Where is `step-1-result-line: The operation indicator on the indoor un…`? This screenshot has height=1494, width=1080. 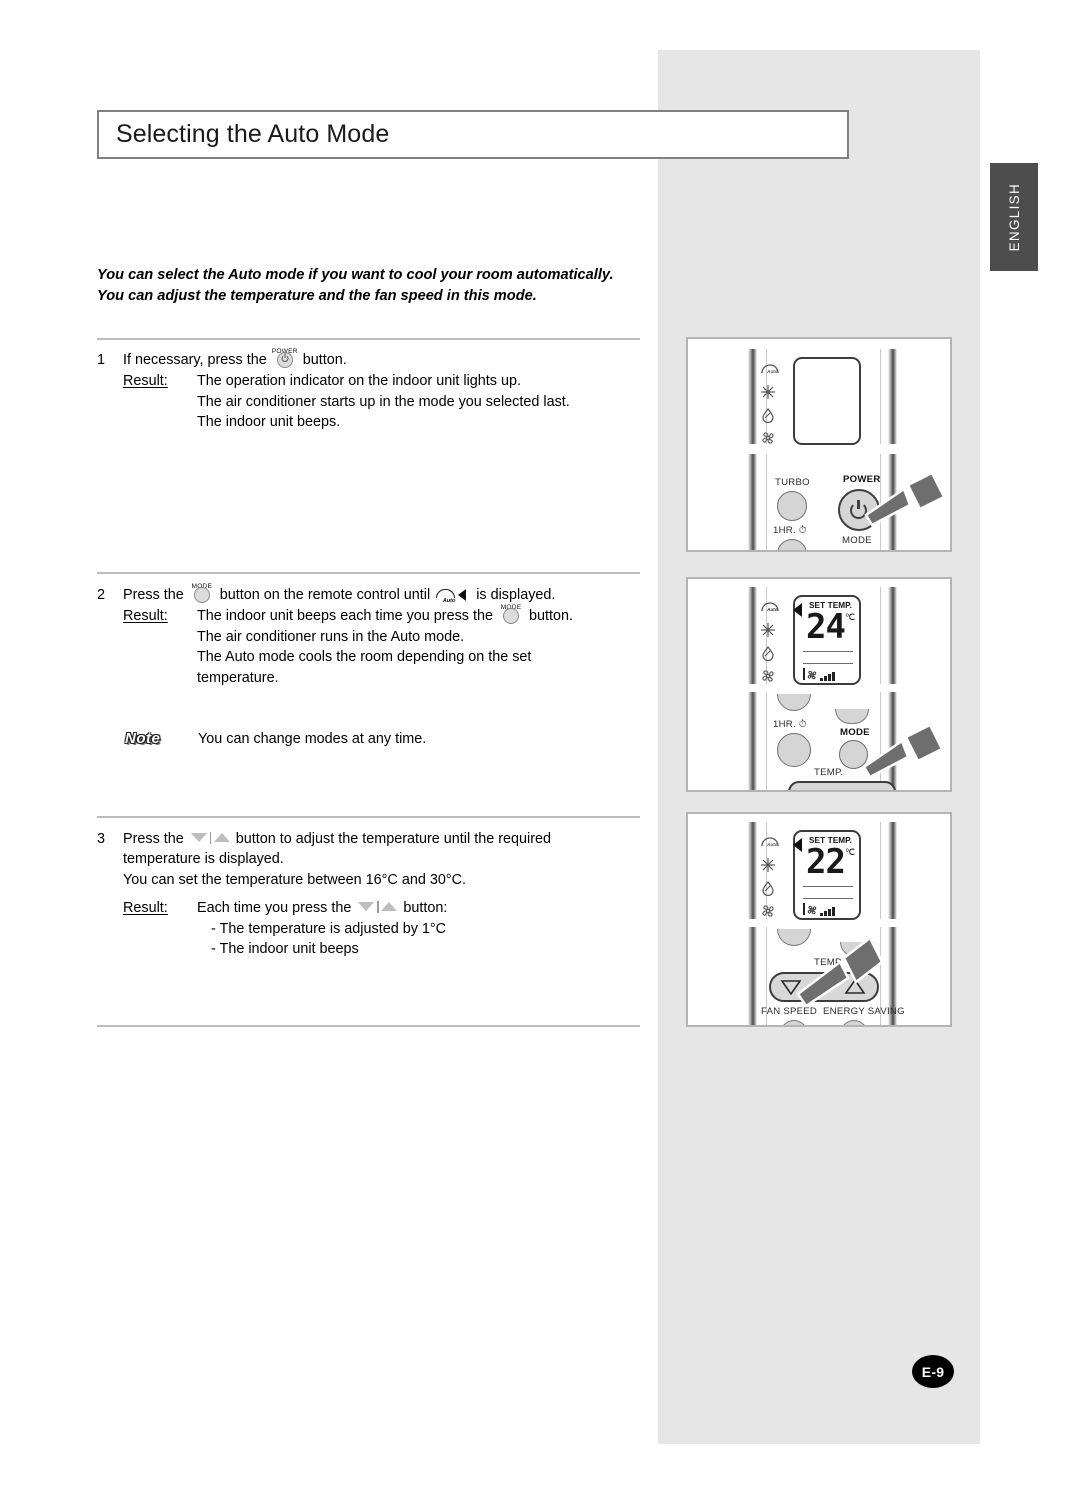
step-1-result-line: The operation indicator on the indoor un… is located at coordinates (359, 381).